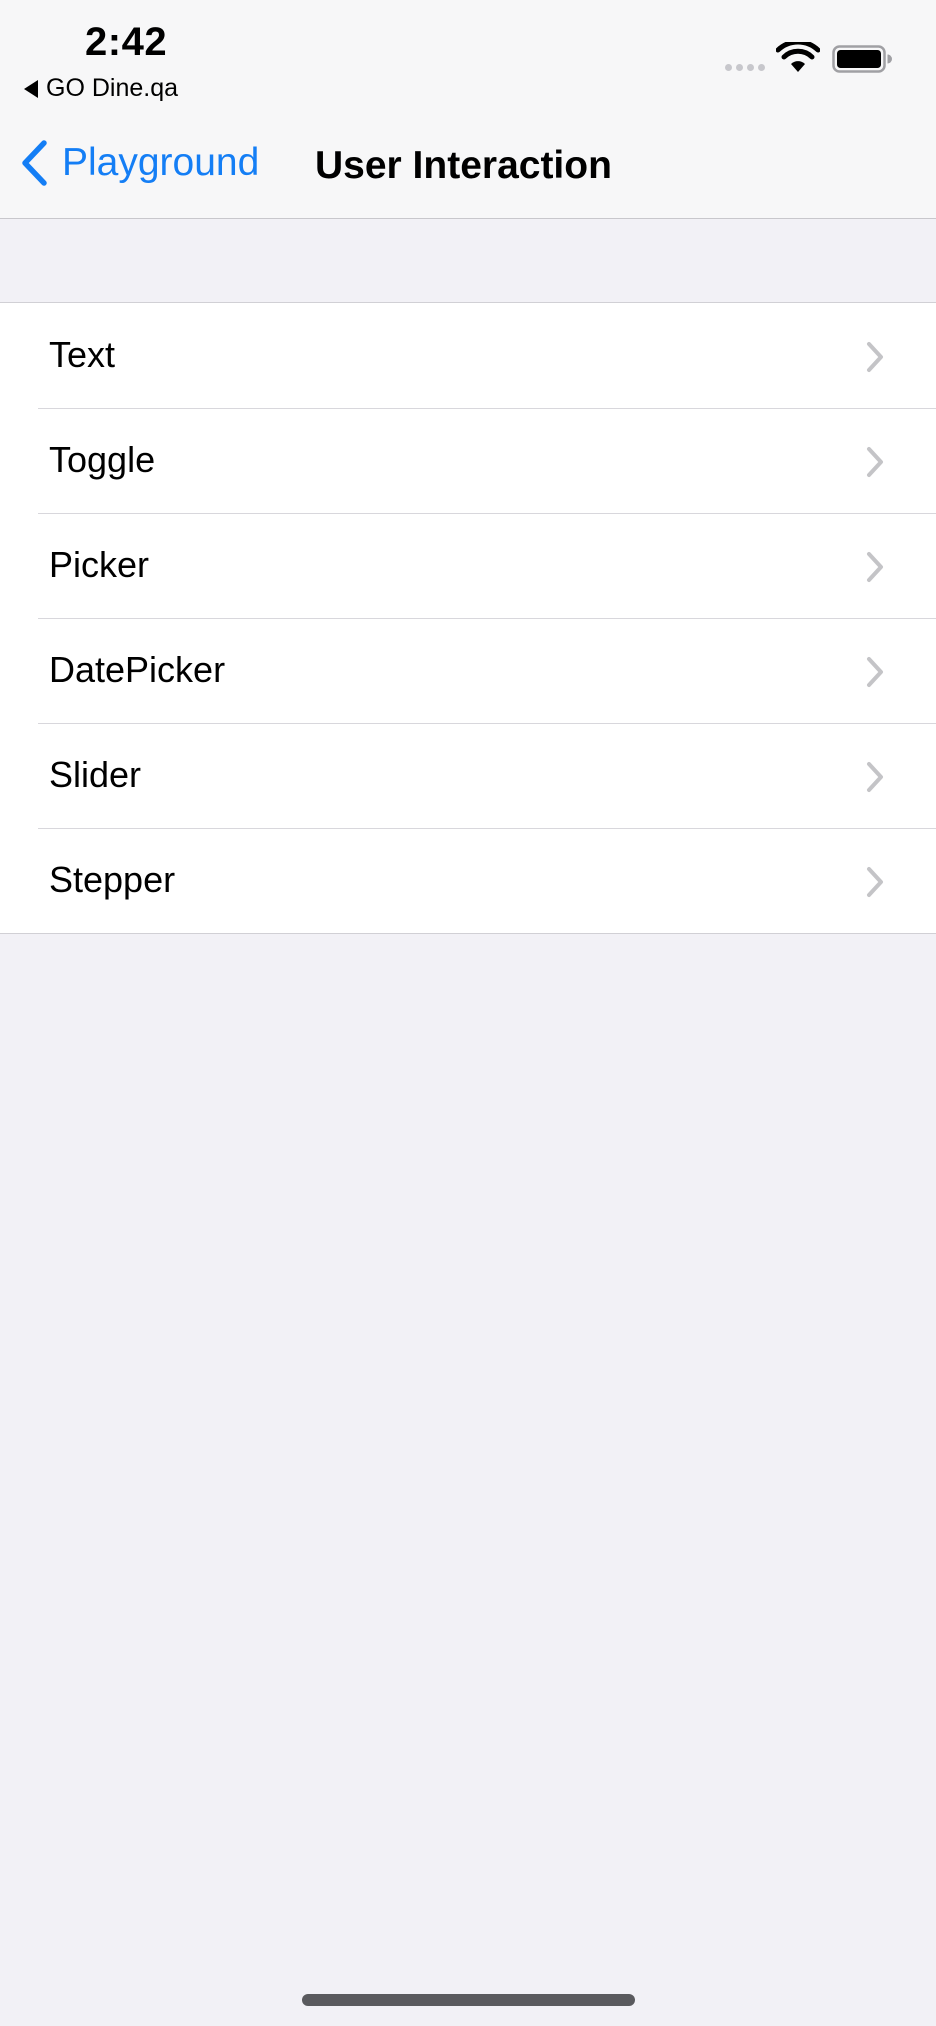 Image resolution: width=936 pixels, height=2026 pixels. What do you see at coordinates (798, 57) in the screenshot?
I see `wifi-icon` at bounding box center [798, 57].